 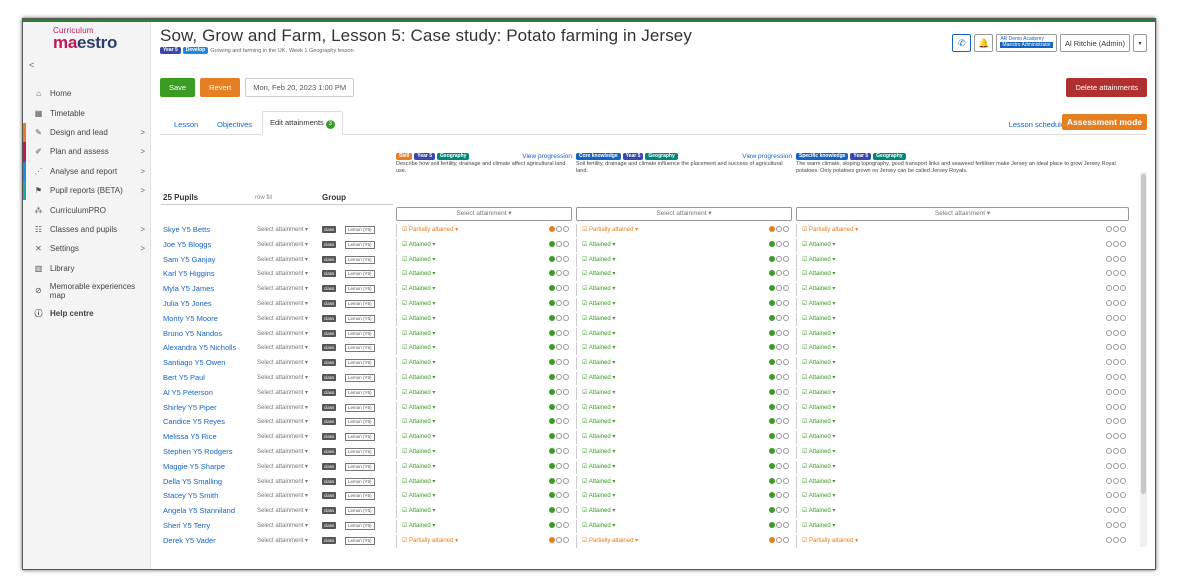 What do you see at coordinates (190, 407) in the screenshot?
I see `pupil-name-link: Shirley Y5 Piper` at bounding box center [190, 407].